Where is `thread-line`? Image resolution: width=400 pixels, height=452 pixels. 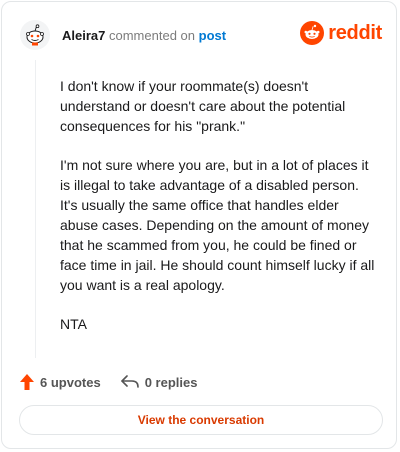 thread-line is located at coordinates (35, 209).